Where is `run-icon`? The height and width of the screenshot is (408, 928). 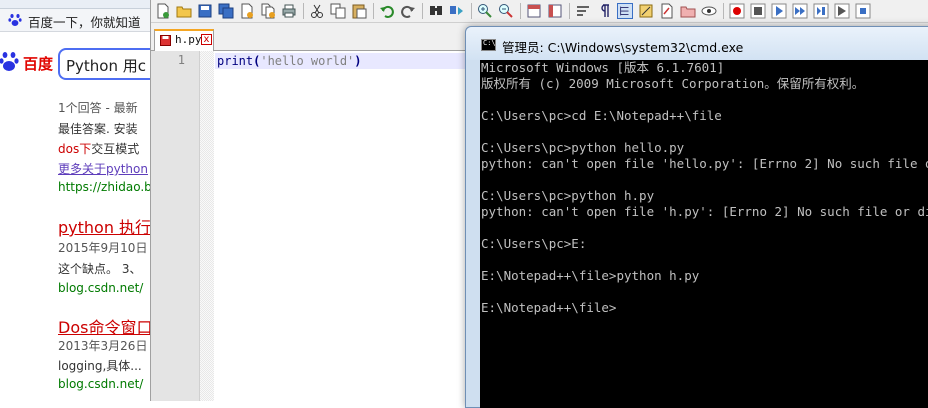
run-icon is located at coordinates (842, 11).